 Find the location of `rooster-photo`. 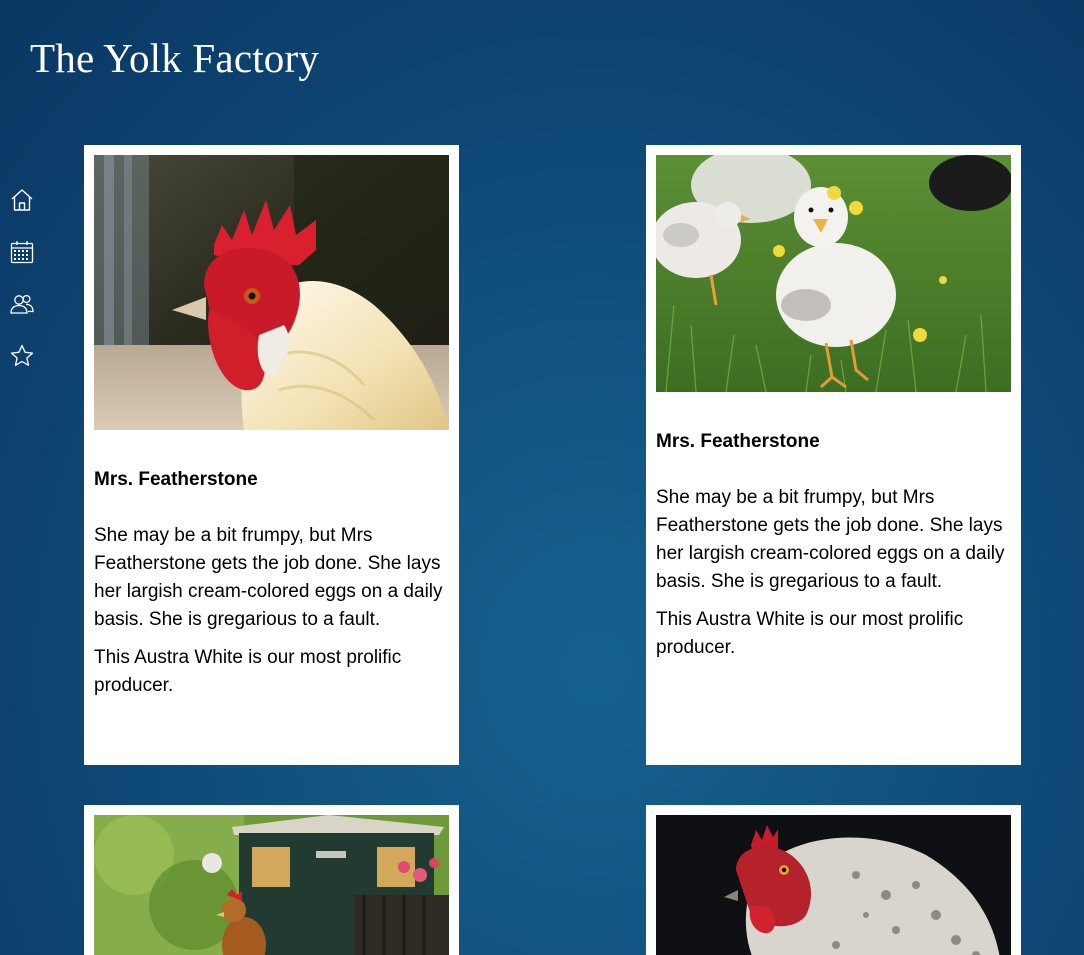

rooster-photo is located at coordinates (271, 292).